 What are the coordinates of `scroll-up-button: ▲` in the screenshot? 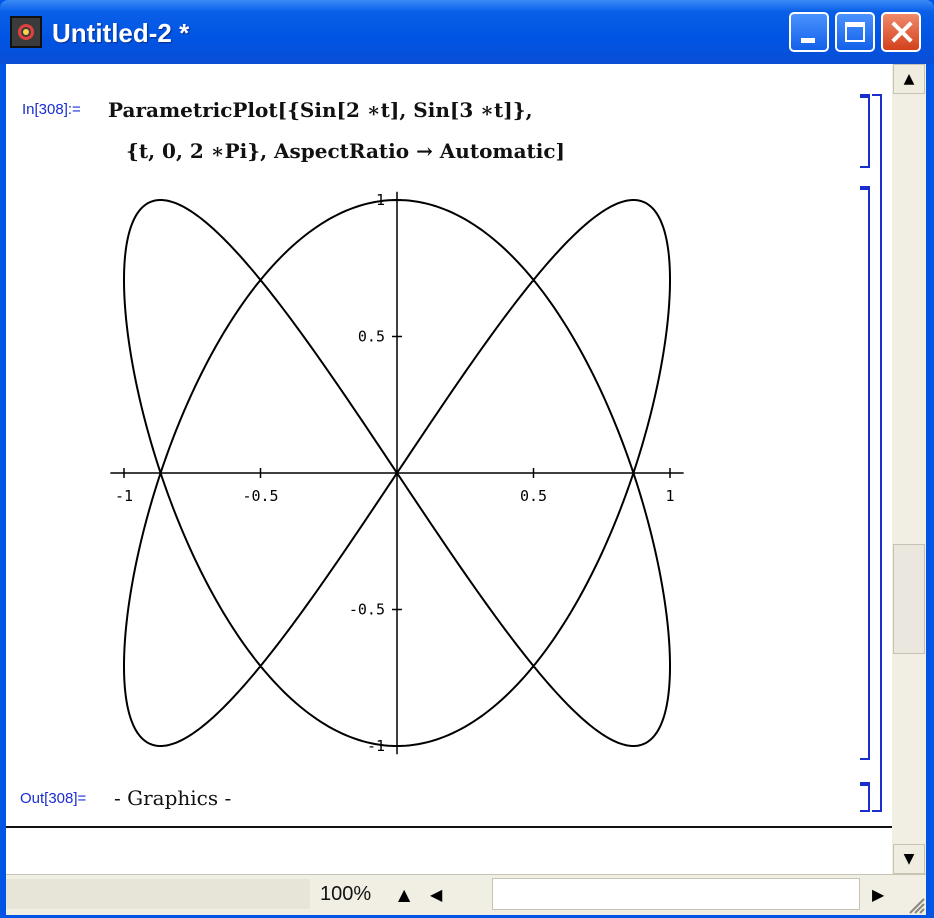 It's located at (909, 79).